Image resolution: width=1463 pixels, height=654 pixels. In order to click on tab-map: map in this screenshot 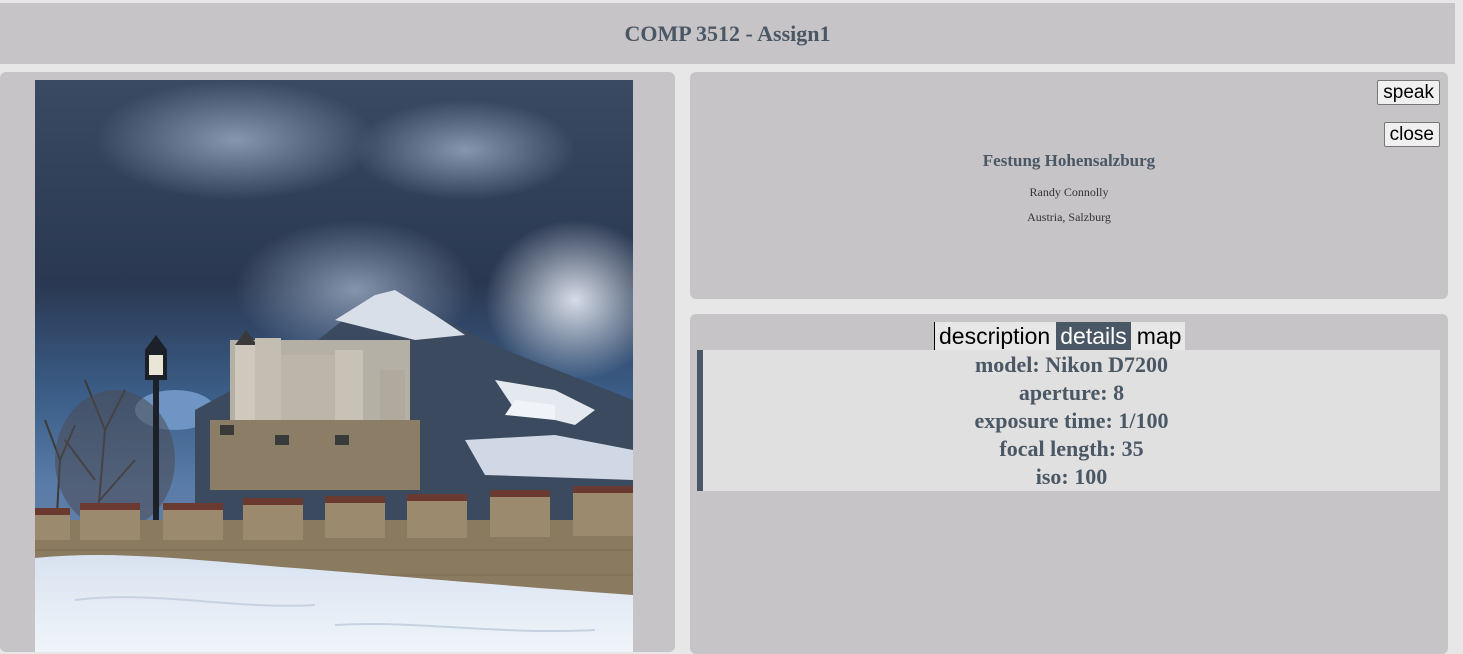, I will do `click(1159, 336)`.